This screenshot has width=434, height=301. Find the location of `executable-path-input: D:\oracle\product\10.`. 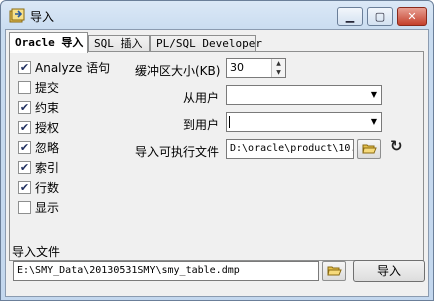

executable-path-input: D:\oracle\product\10. is located at coordinates (290, 149).